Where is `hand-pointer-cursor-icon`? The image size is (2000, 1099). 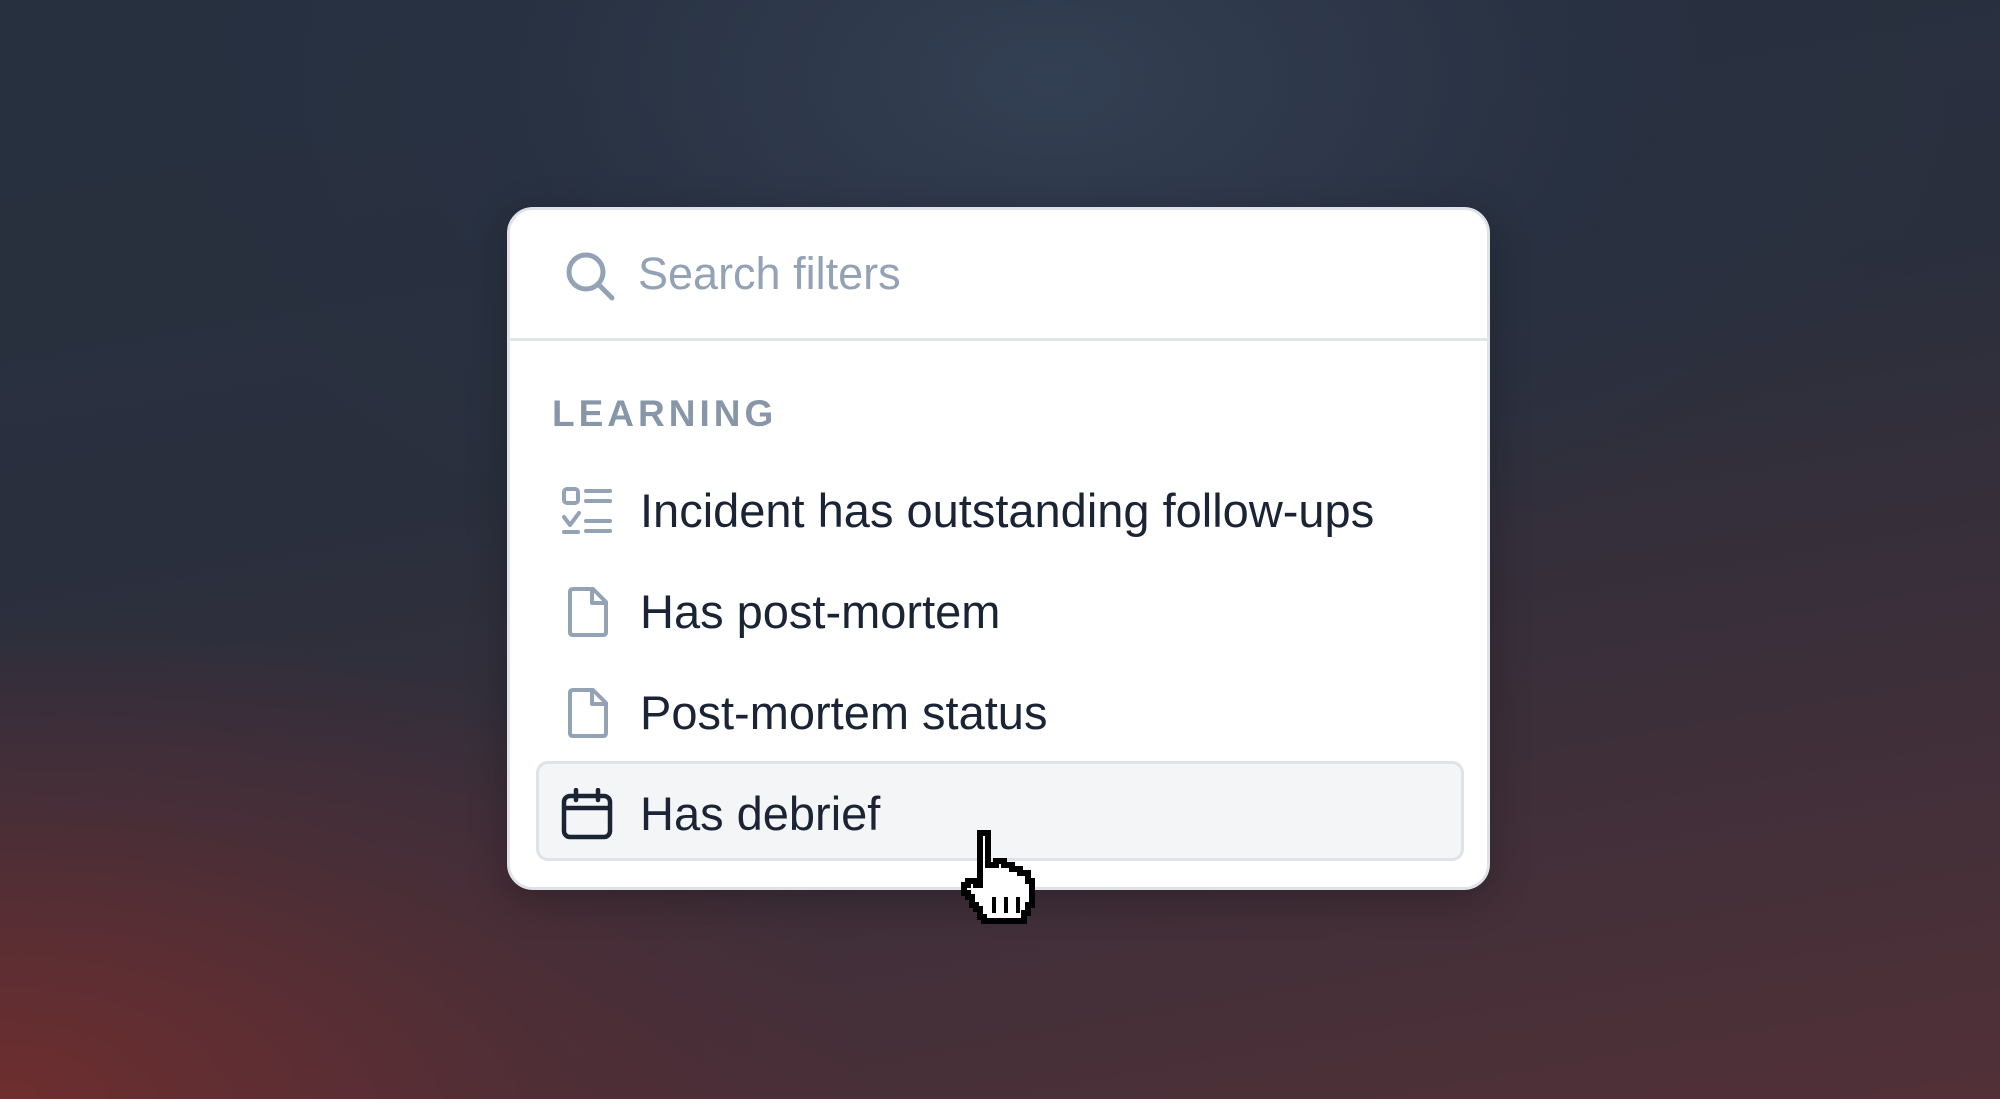 hand-pointer-cursor-icon is located at coordinates (998, 877).